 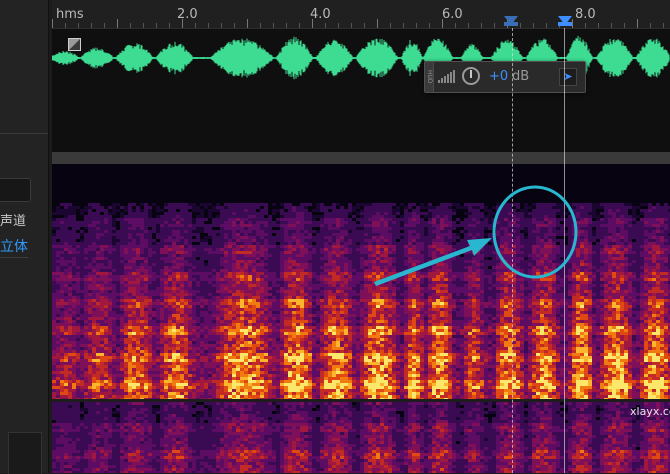 I want to click on left-properties-panel: 声道 立体, so click(x=24, y=236).